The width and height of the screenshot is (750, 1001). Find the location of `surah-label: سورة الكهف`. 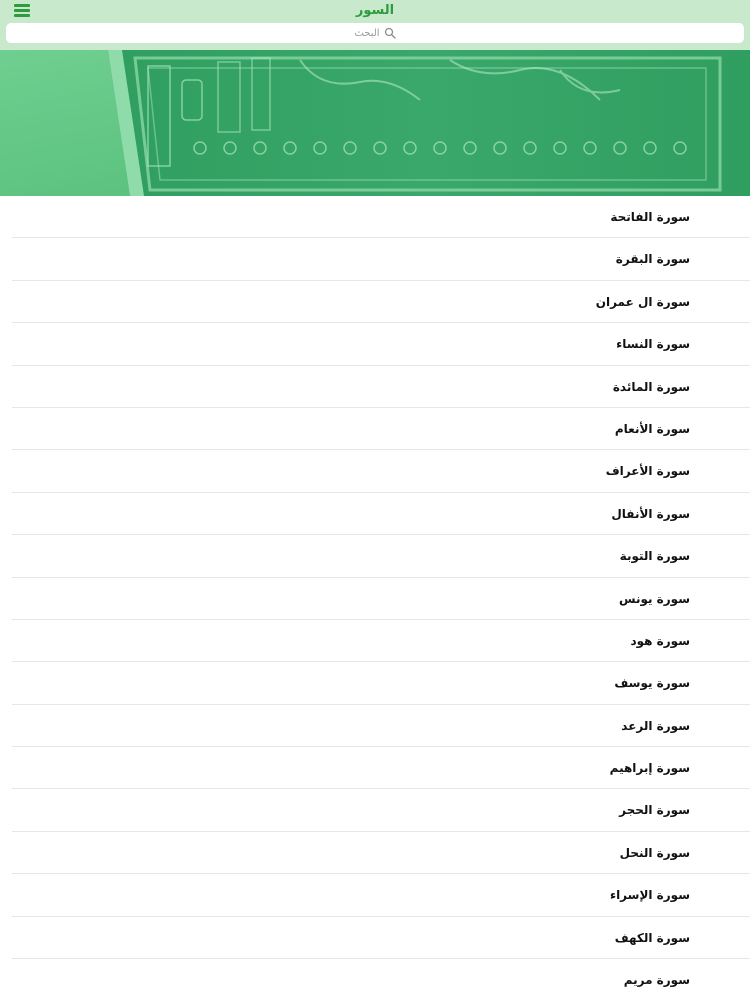

surah-label: سورة الكهف is located at coordinates (652, 937).